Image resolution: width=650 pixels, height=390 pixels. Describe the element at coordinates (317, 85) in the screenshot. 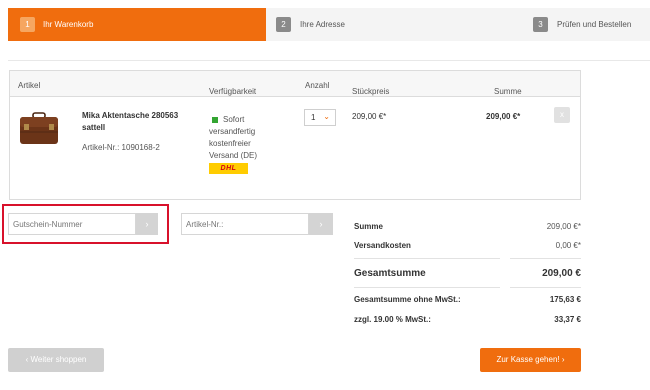

I see `header-quantity: Anzahl` at that location.